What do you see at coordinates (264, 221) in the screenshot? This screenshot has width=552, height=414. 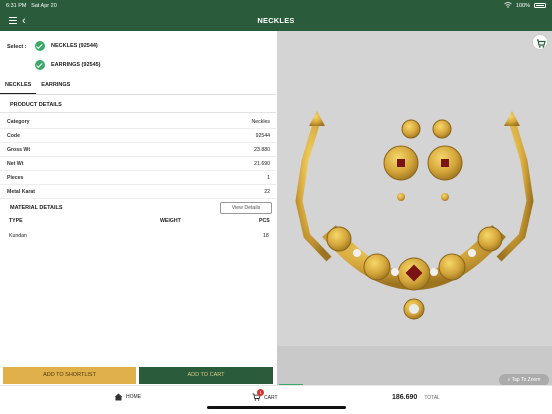 I see `col-pcs: PCS` at bounding box center [264, 221].